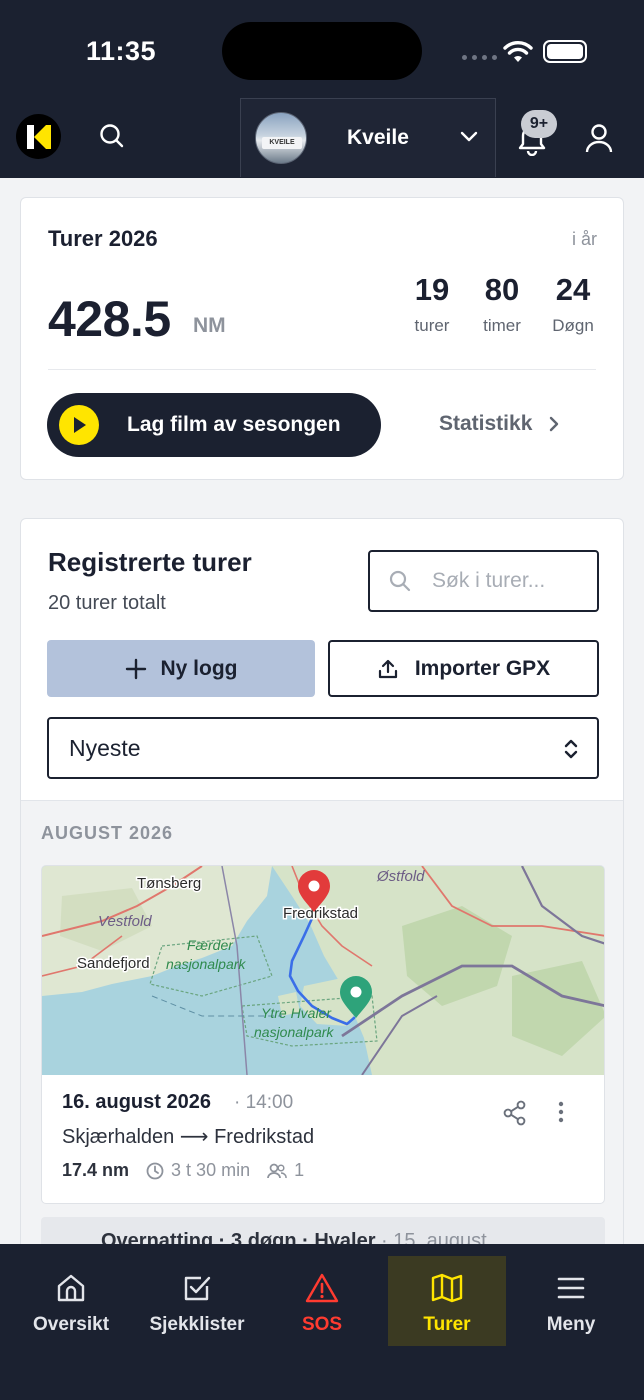 The width and height of the screenshot is (644, 1400). Describe the element at coordinates (584, 239) in the screenshot. I see `summary-period: i år` at that location.